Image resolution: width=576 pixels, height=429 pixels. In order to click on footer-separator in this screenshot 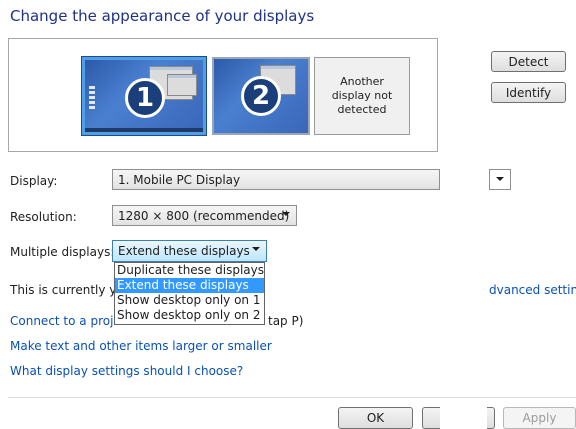, I will do `click(292, 397)`.